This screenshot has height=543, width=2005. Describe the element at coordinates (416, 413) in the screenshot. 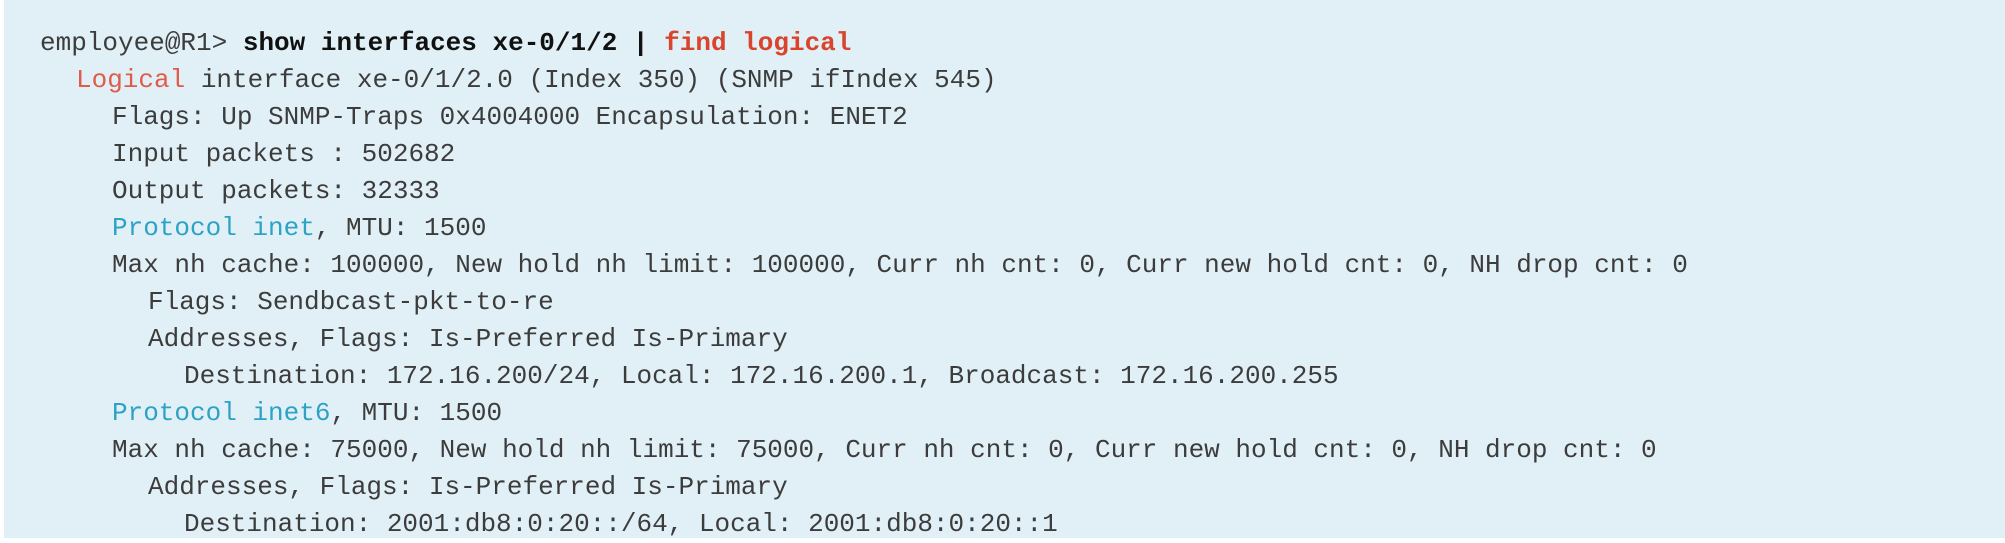

I see `protocol-inet6-mtu: , MTU: 1500` at that location.